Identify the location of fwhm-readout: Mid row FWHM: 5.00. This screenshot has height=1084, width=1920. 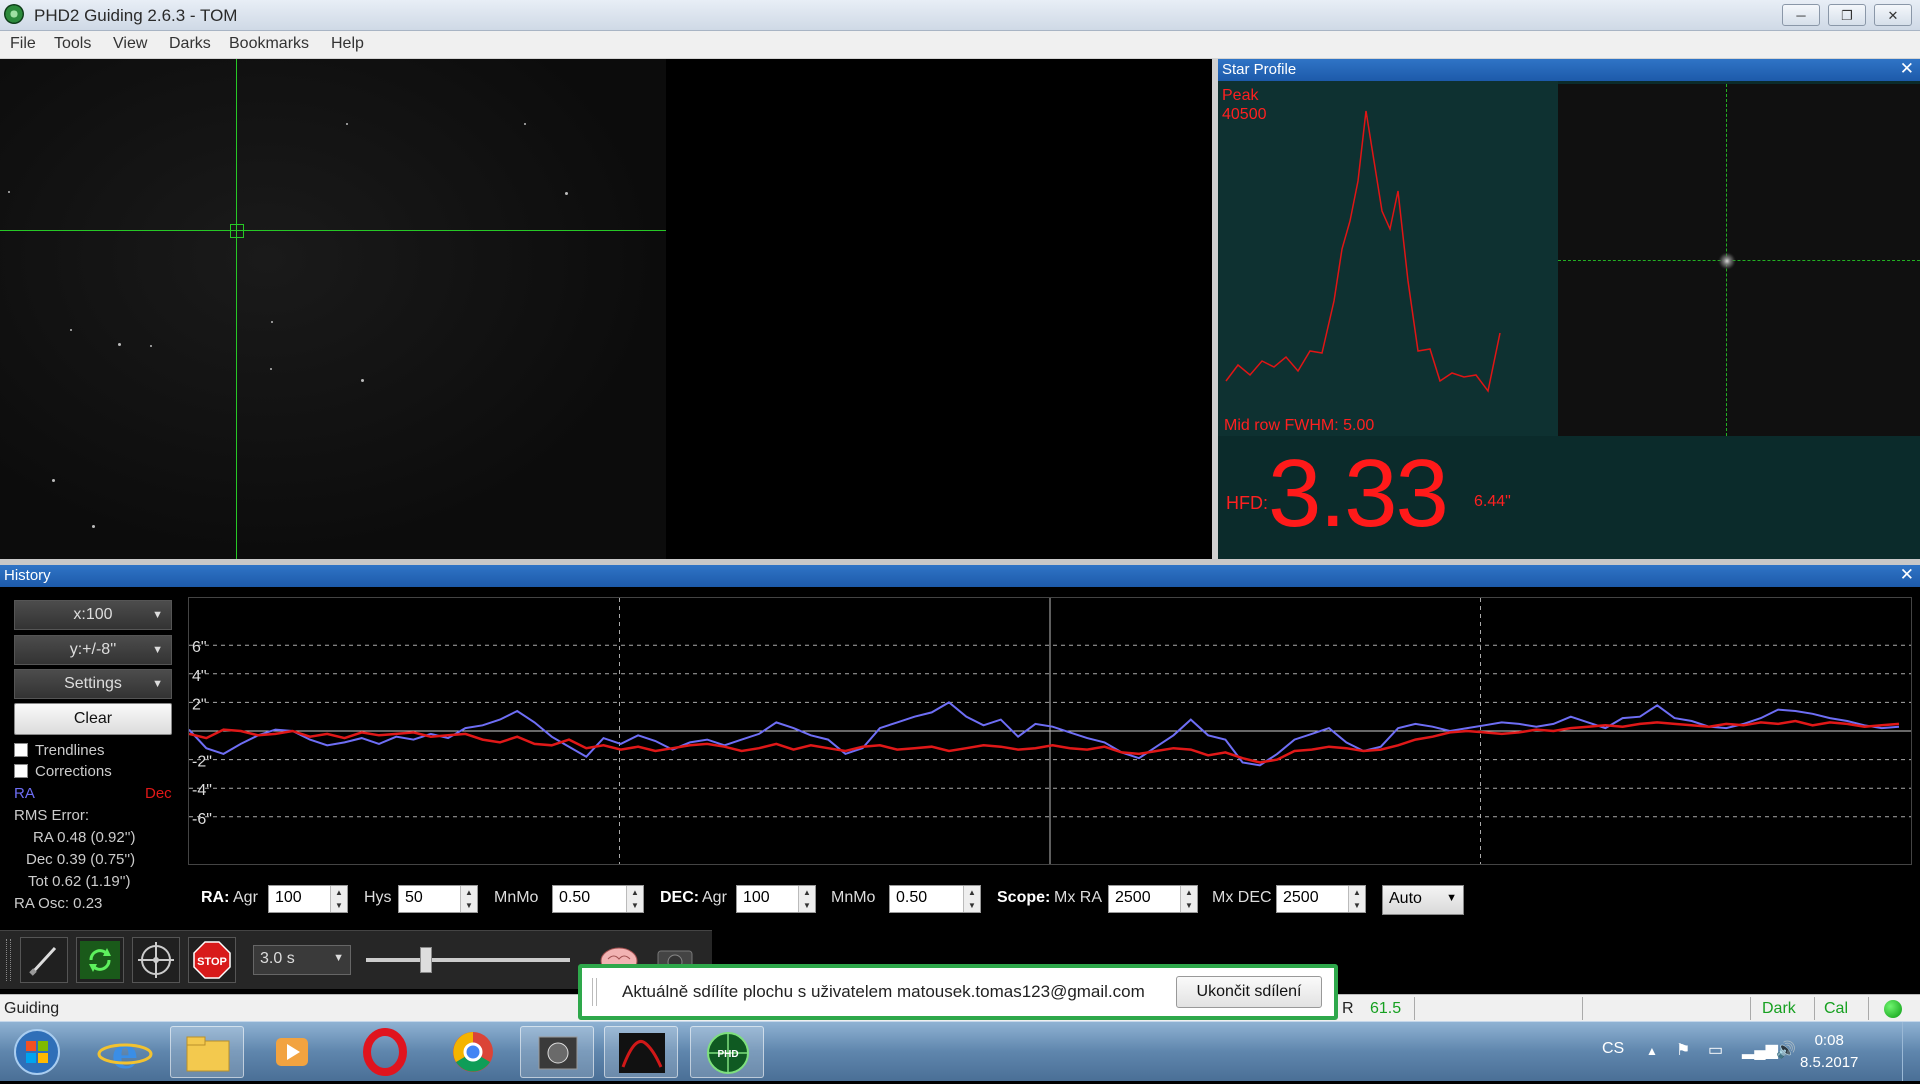
(1299, 425).